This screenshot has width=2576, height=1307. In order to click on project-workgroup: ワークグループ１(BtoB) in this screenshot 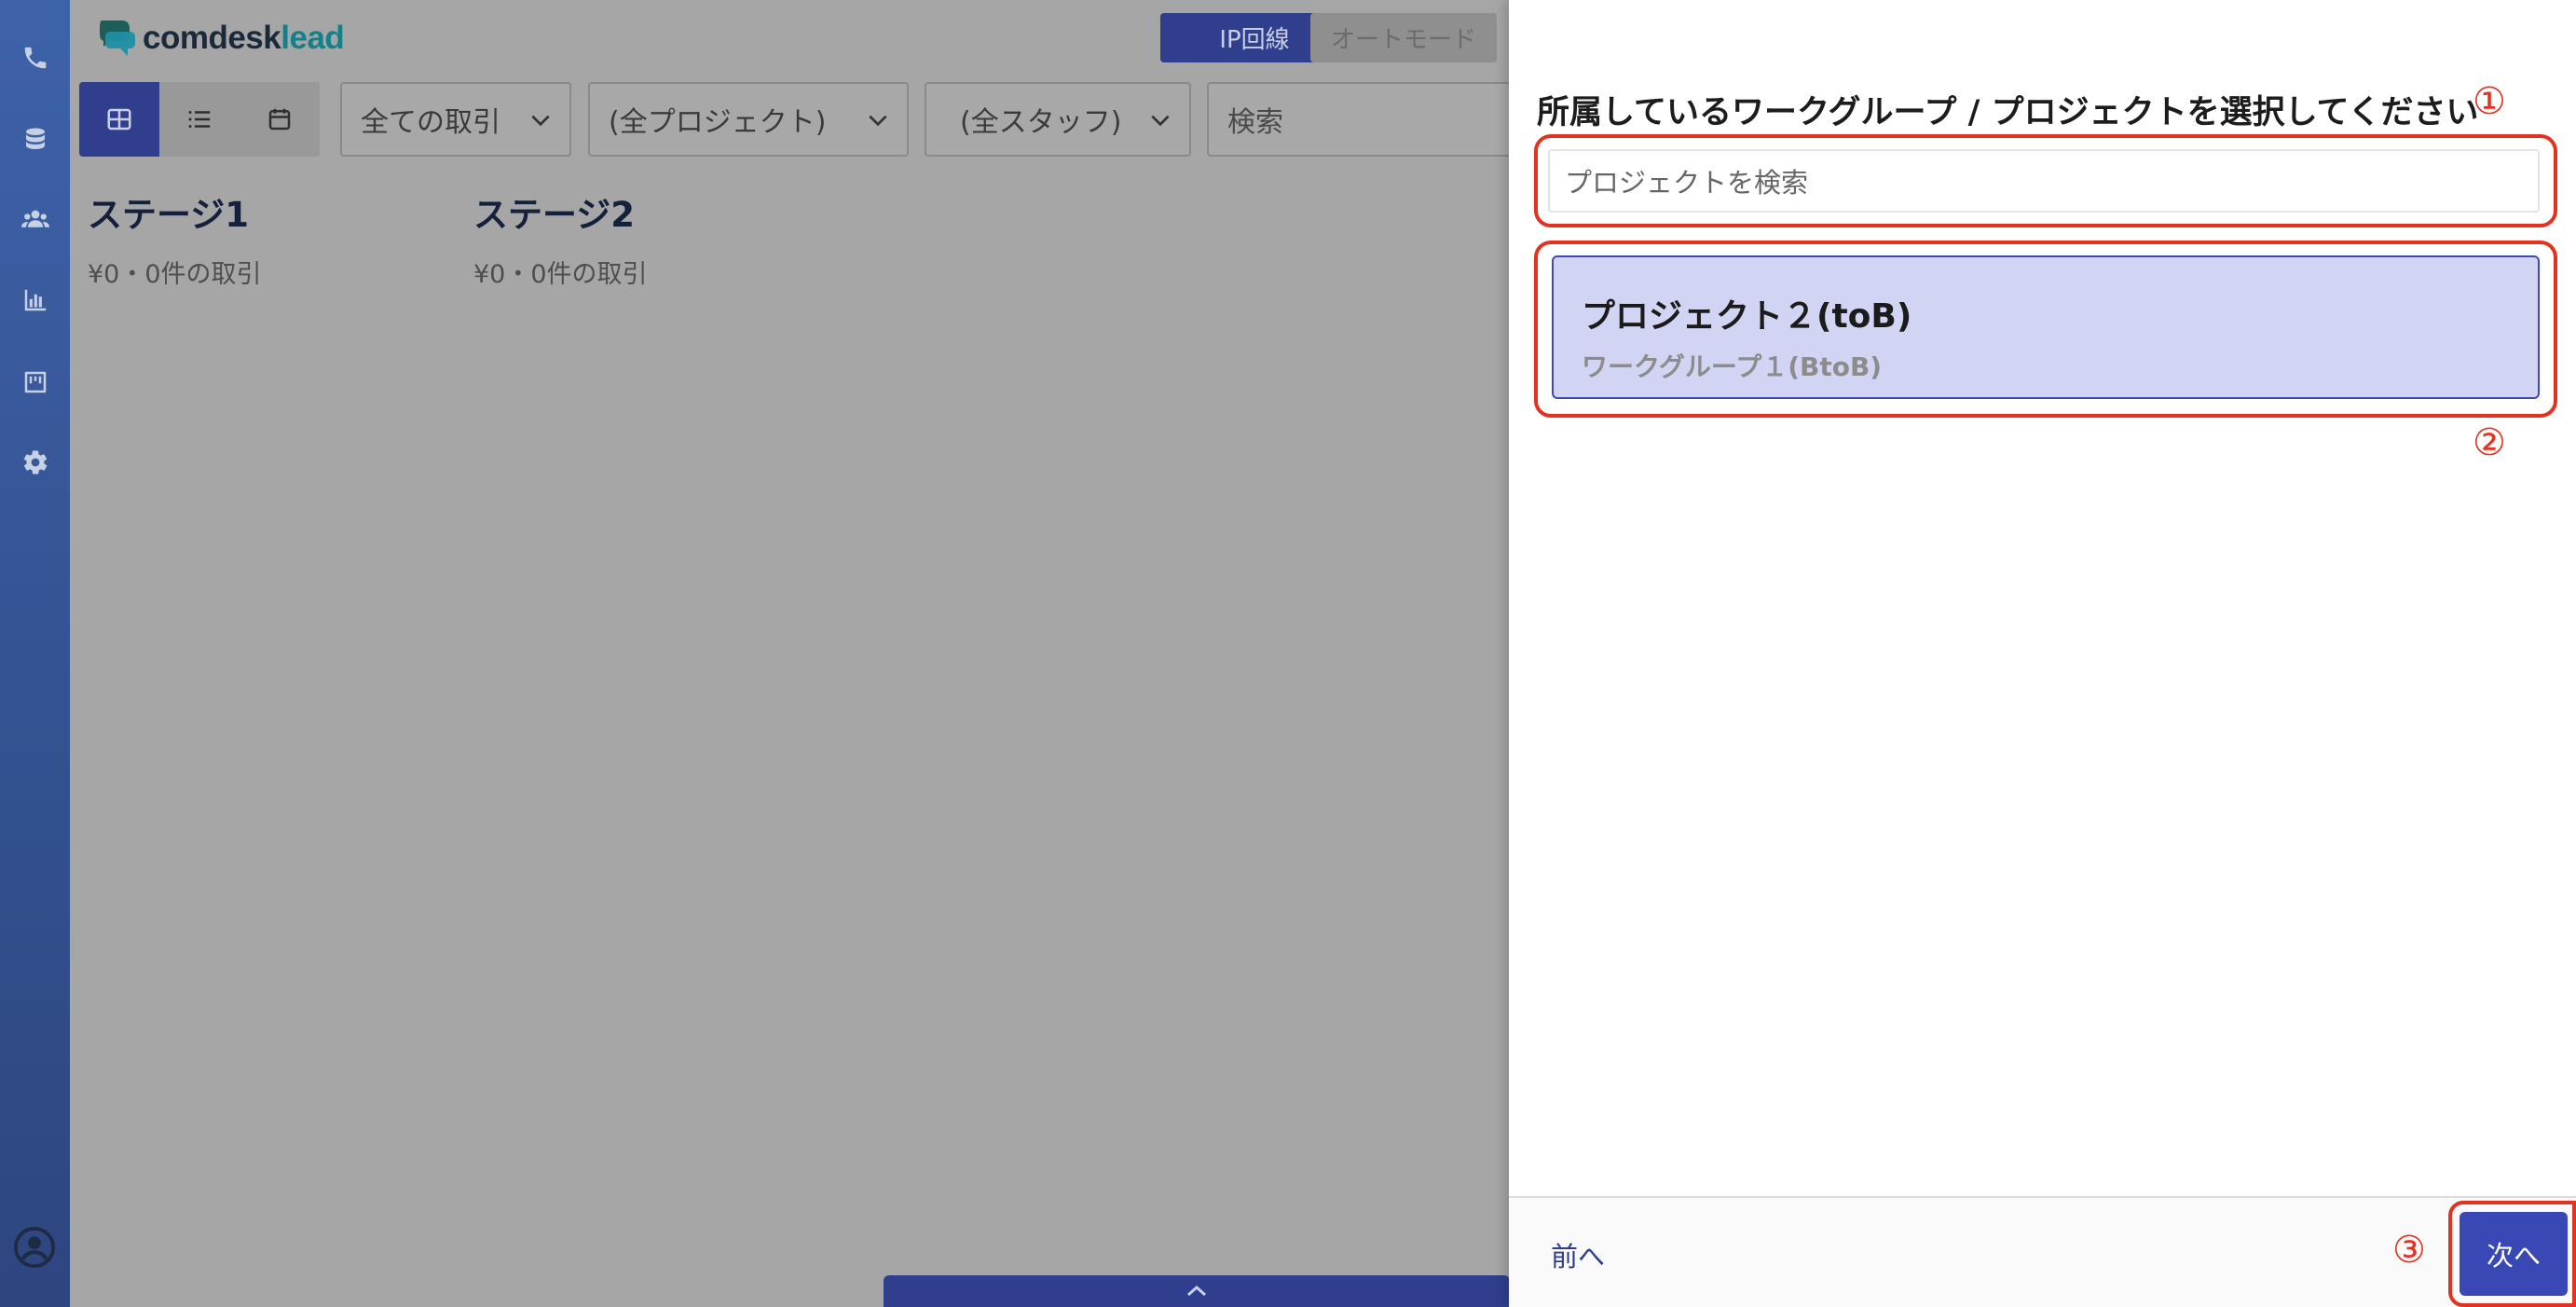, I will do `click(1732, 367)`.